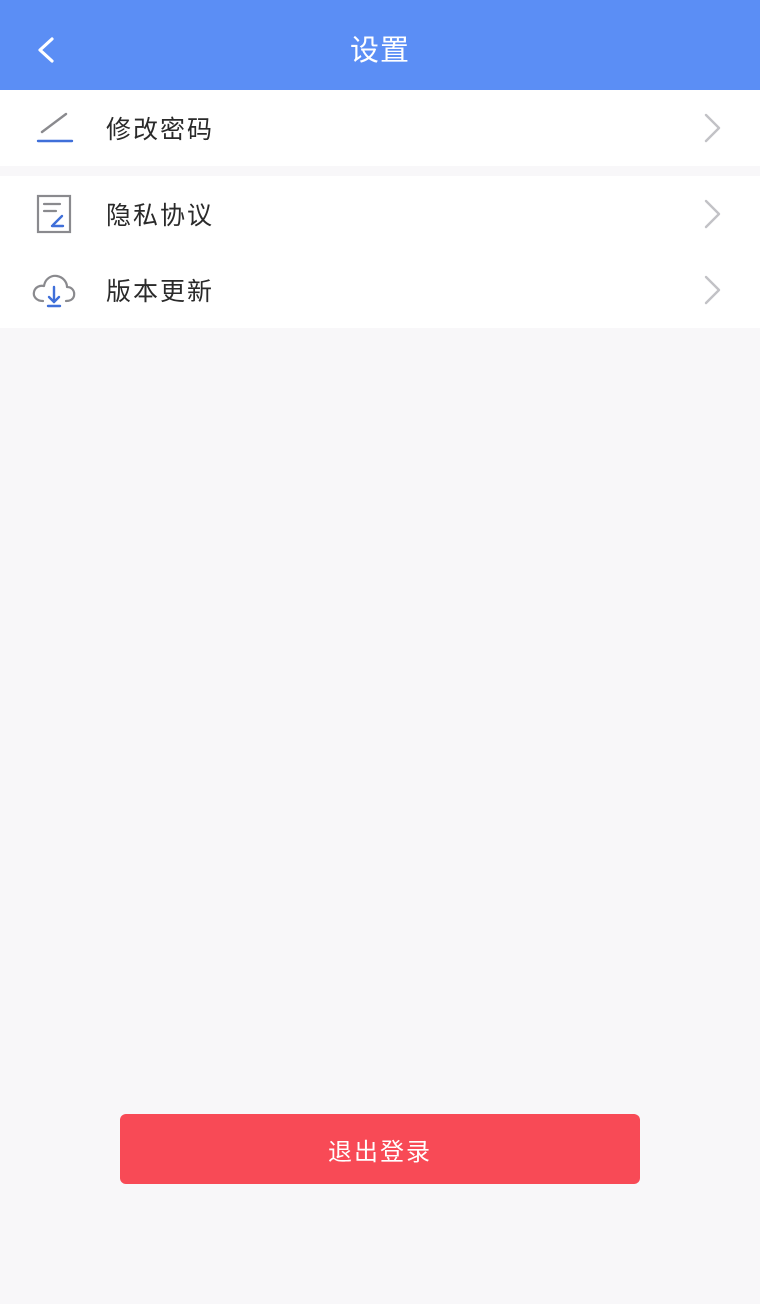 The height and width of the screenshot is (1304, 760). What do you see at coordinates (379, 50) in the screenshot?
I see `page-title: 设置` at bounding box center [379, 50].